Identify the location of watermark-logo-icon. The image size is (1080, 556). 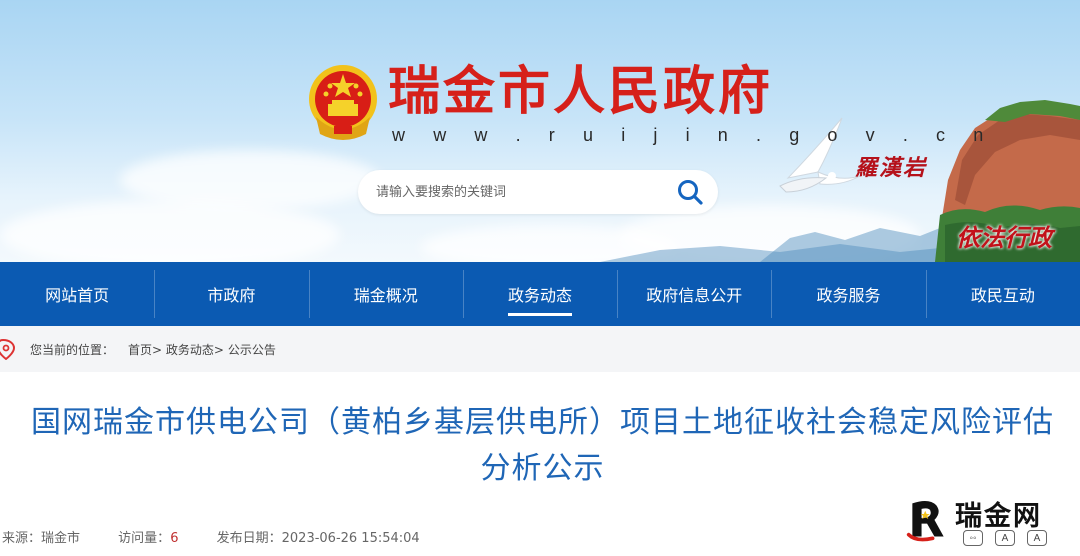
(925, 521).